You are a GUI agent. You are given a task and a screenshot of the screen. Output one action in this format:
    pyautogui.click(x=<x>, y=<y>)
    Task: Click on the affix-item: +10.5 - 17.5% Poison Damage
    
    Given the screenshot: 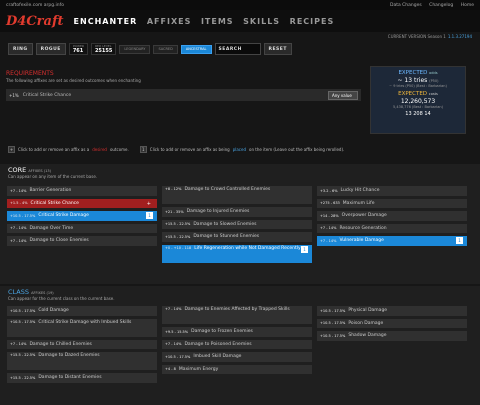 What is the action you would take?
    pyautogui.click(x=392, y=323)
    